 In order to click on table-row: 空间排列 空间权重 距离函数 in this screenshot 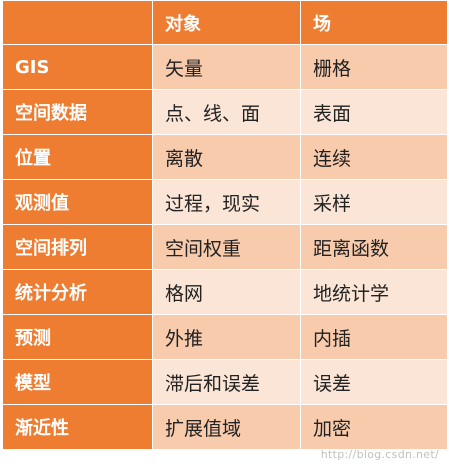, I will do `click(225, 247)`.